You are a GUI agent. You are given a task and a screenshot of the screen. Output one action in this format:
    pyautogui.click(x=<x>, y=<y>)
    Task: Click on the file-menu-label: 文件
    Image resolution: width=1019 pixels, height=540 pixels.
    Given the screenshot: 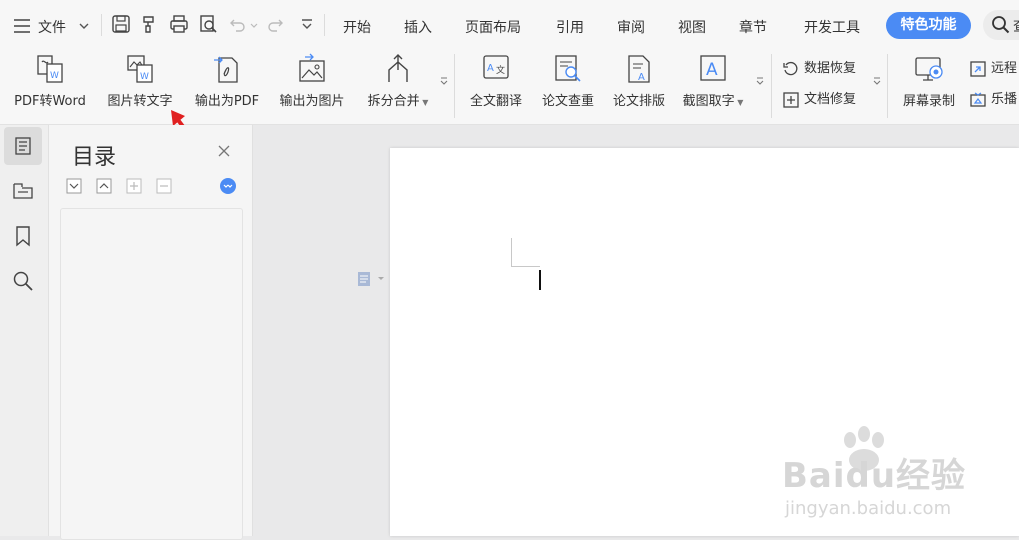 What is the action you would take?
    pyautogui.click(x=52, y=28)
    